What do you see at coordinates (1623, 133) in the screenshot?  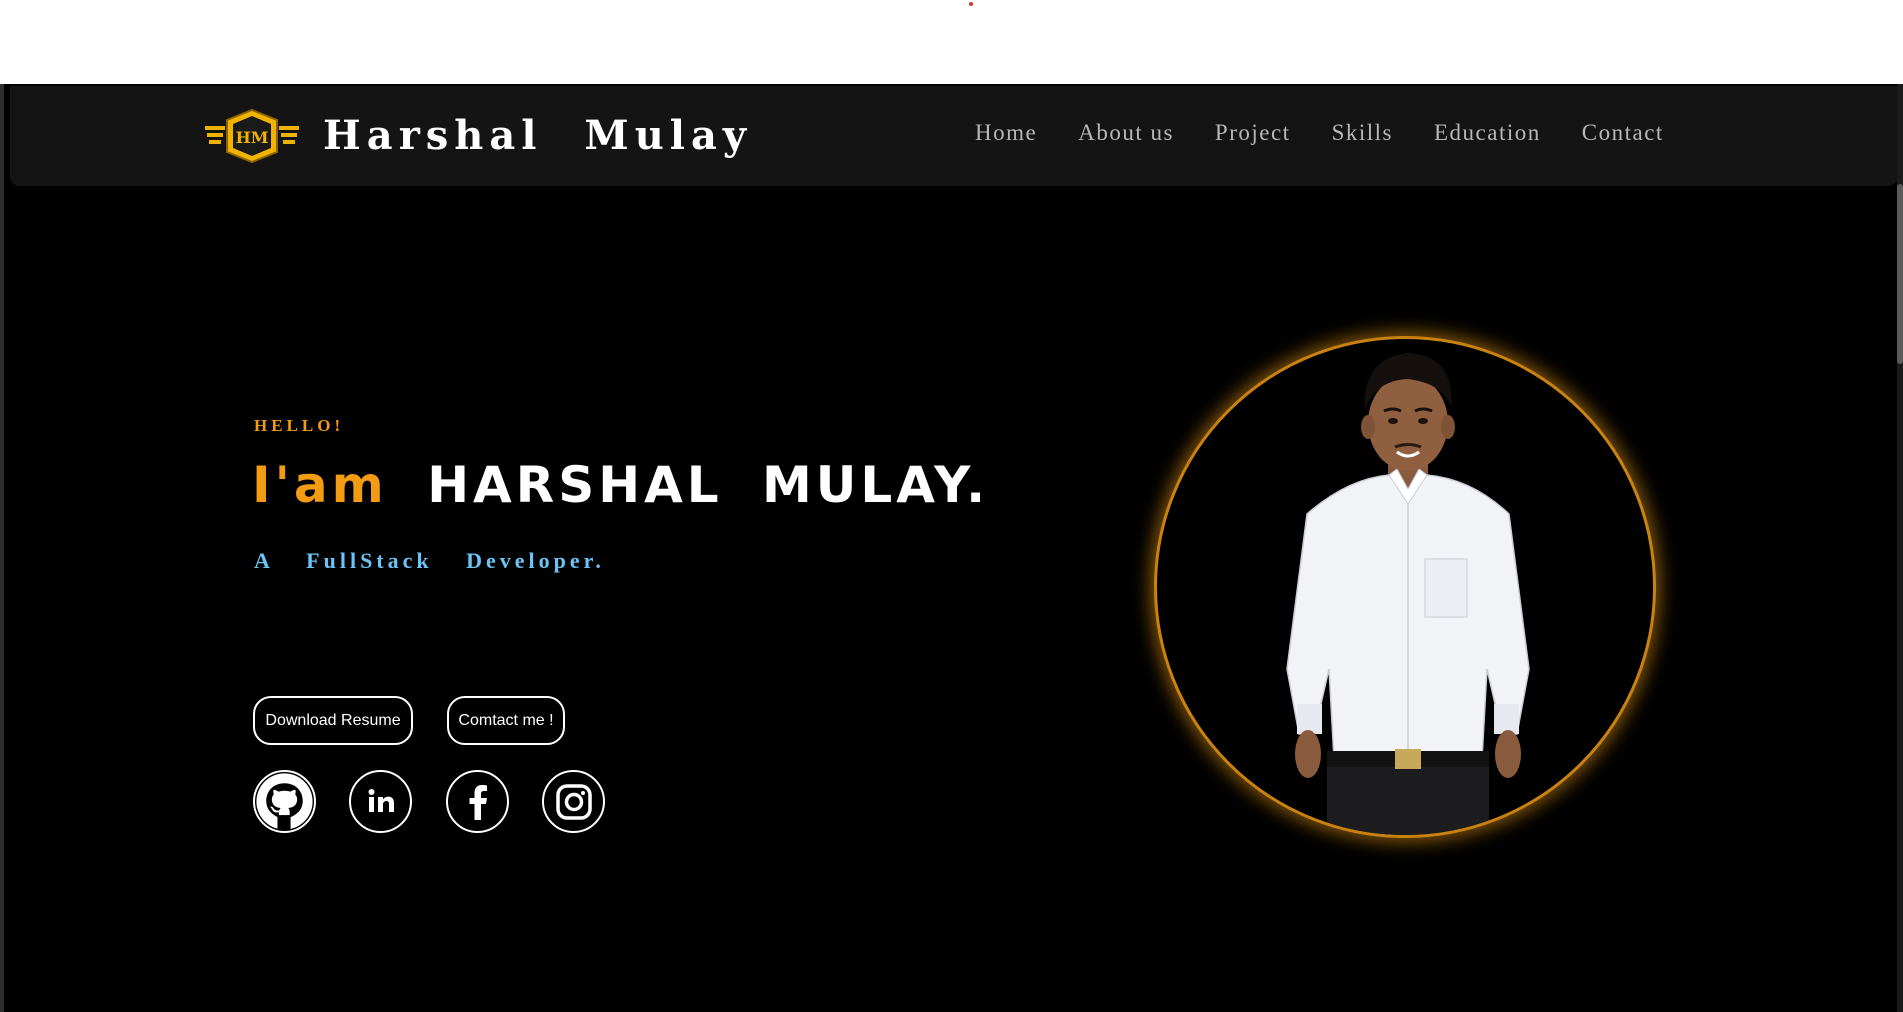 I see `nav-contact: Contact` at bounding box center [1623, 133].